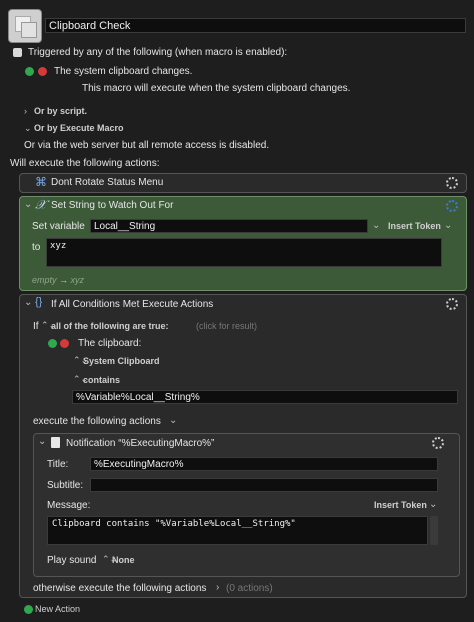 The width and height of the screenshot is (474, 622). Describe the element at coordinates (217, 587) in the screenshot. I see `otherwise-chevron-icon: ›` at that location.